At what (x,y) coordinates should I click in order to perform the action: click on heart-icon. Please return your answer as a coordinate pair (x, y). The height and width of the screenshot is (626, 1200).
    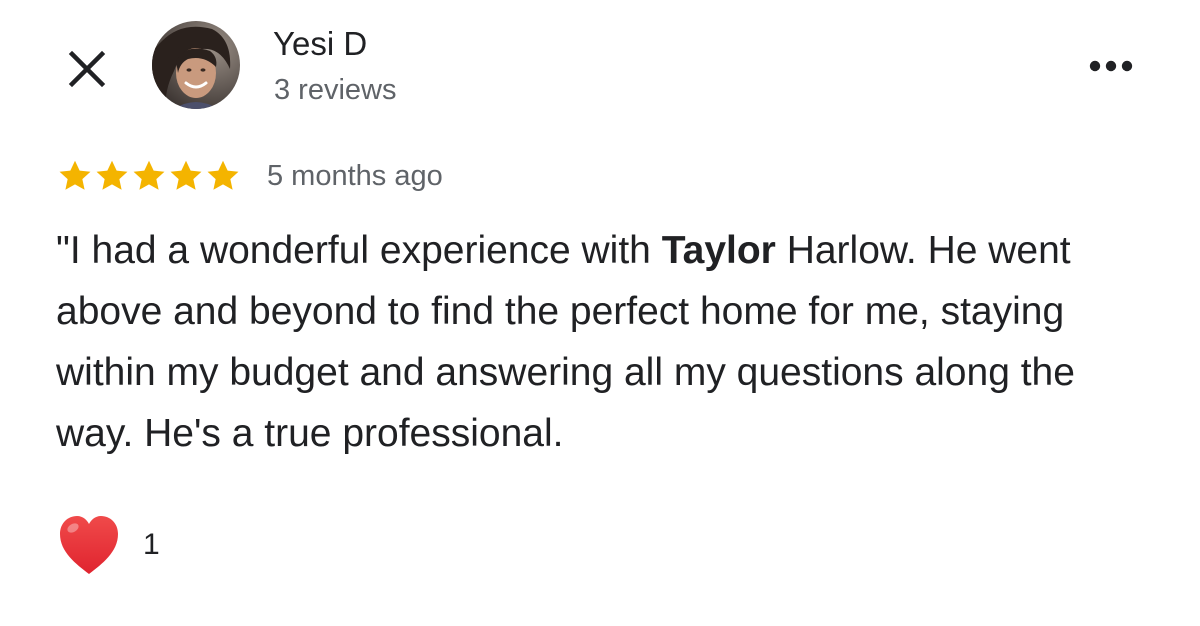
    Looking at the image, I should click on (89, 545).